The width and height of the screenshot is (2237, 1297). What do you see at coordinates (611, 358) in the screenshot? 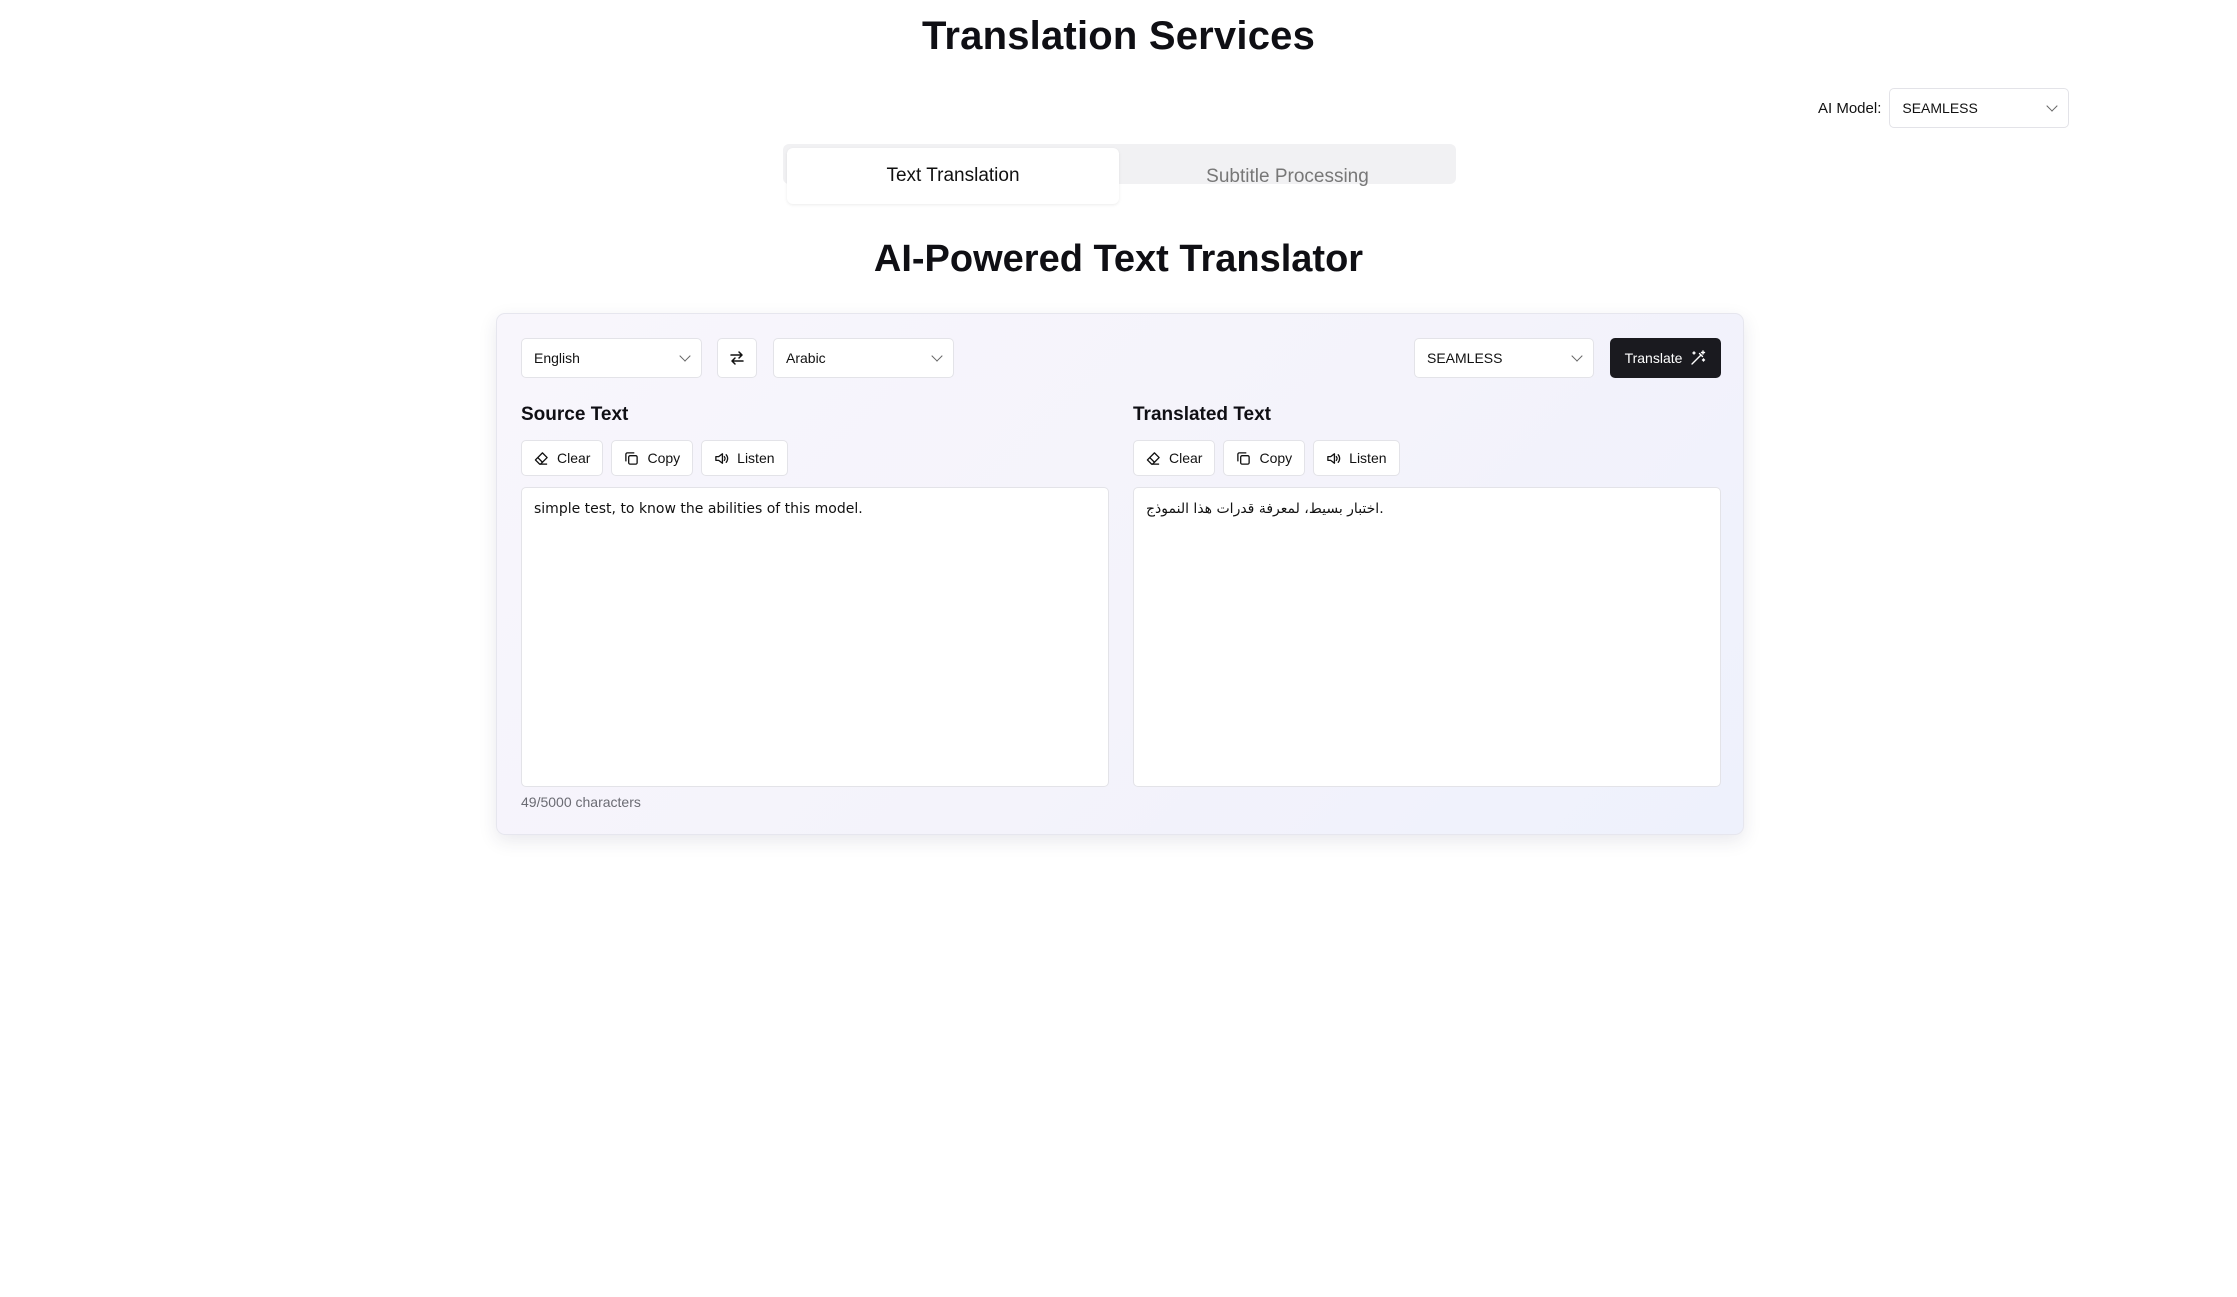
I see `source-language-select: English` at bounding box center [611, 358].